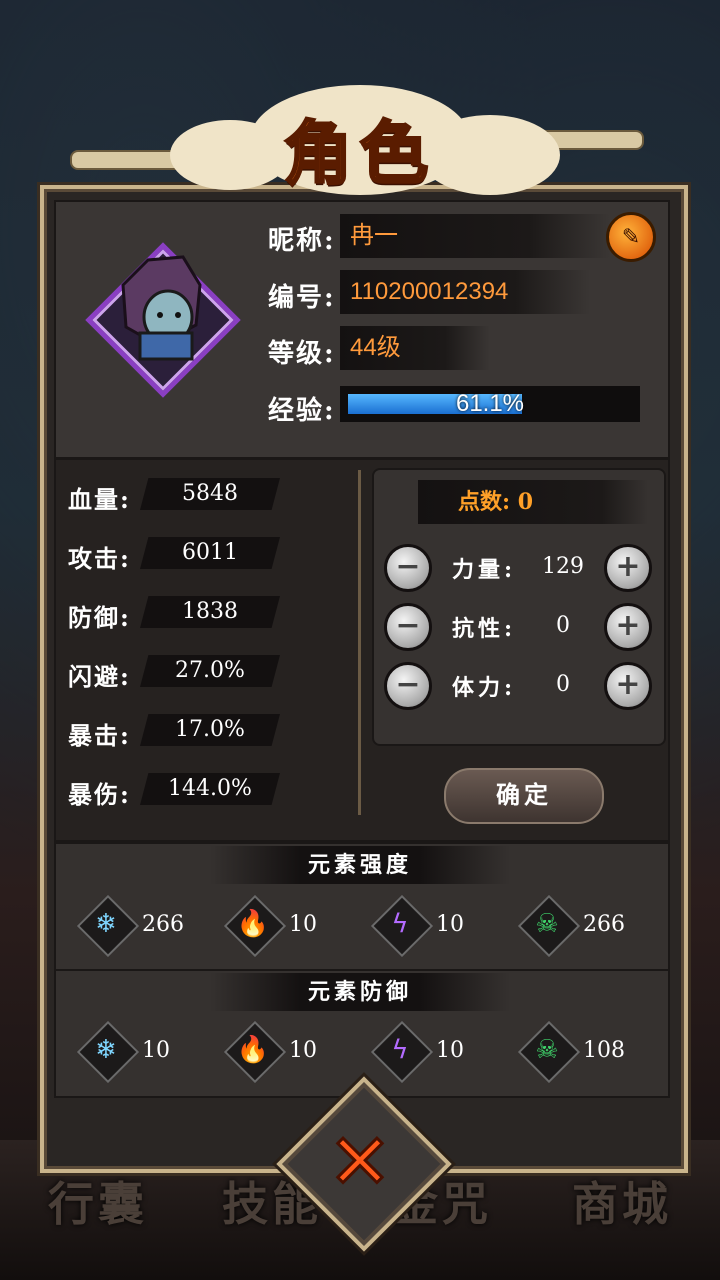  I want to click on resistance-increase-button: +, so click(628, 627).